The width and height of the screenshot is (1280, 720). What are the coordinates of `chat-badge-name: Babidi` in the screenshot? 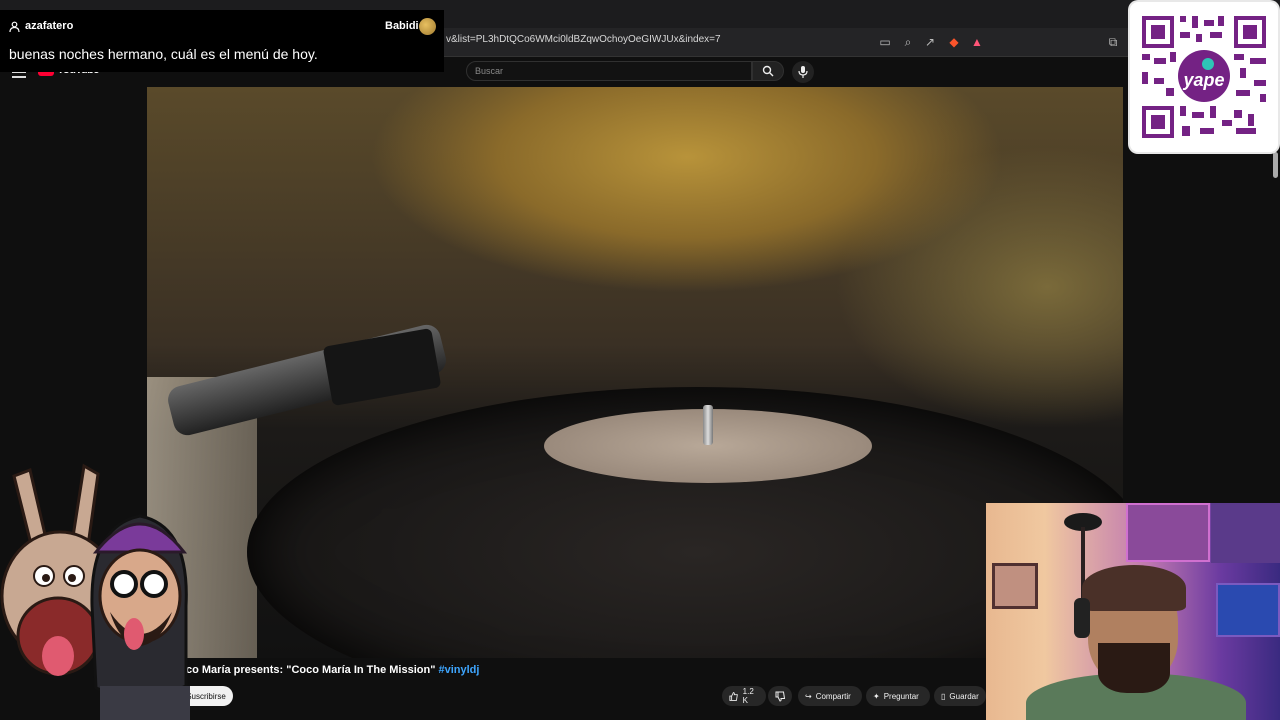 It's located at (402, 26).